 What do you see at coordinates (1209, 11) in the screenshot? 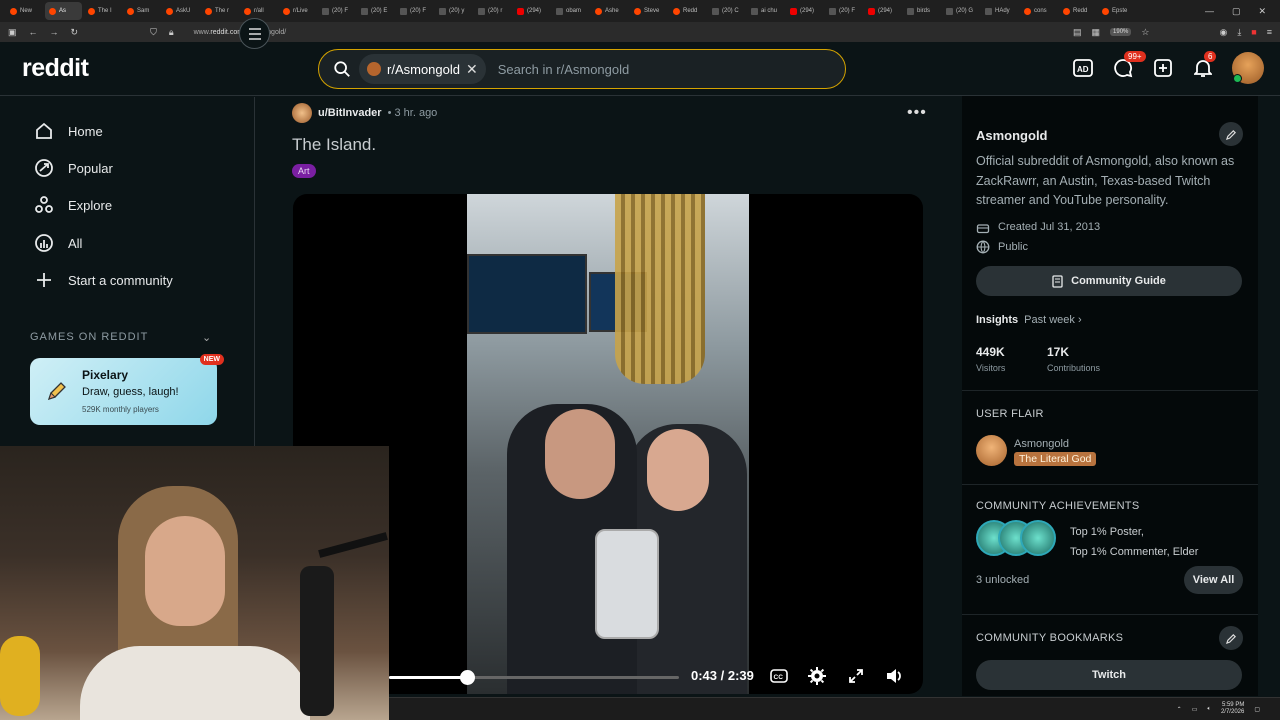
I see `minimize-icon: —` at bounding box center [1209, 11].